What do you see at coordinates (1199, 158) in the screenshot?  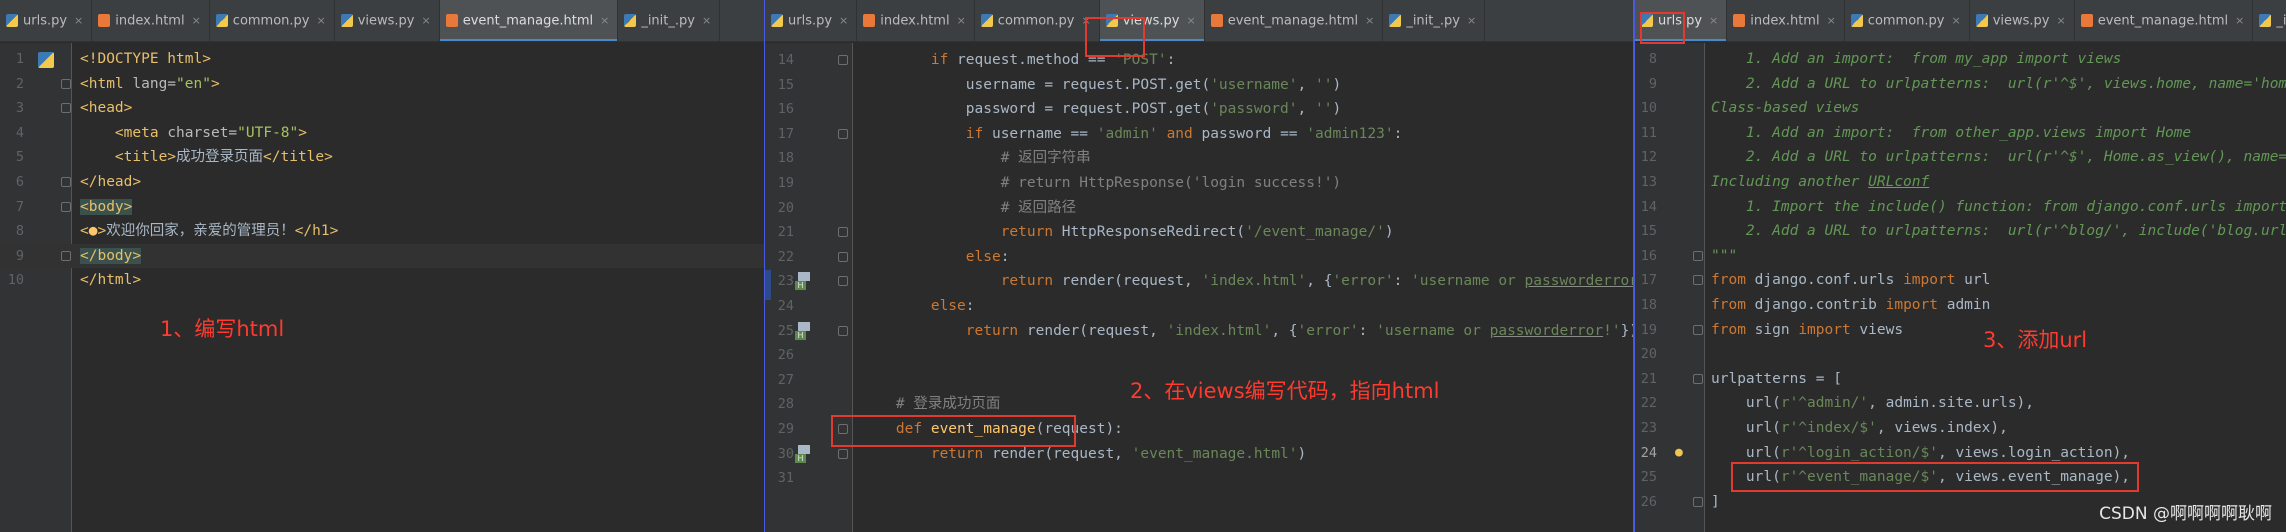 I see `code-line: 18 # 返回字符串` at bounding box center [1199, 158].